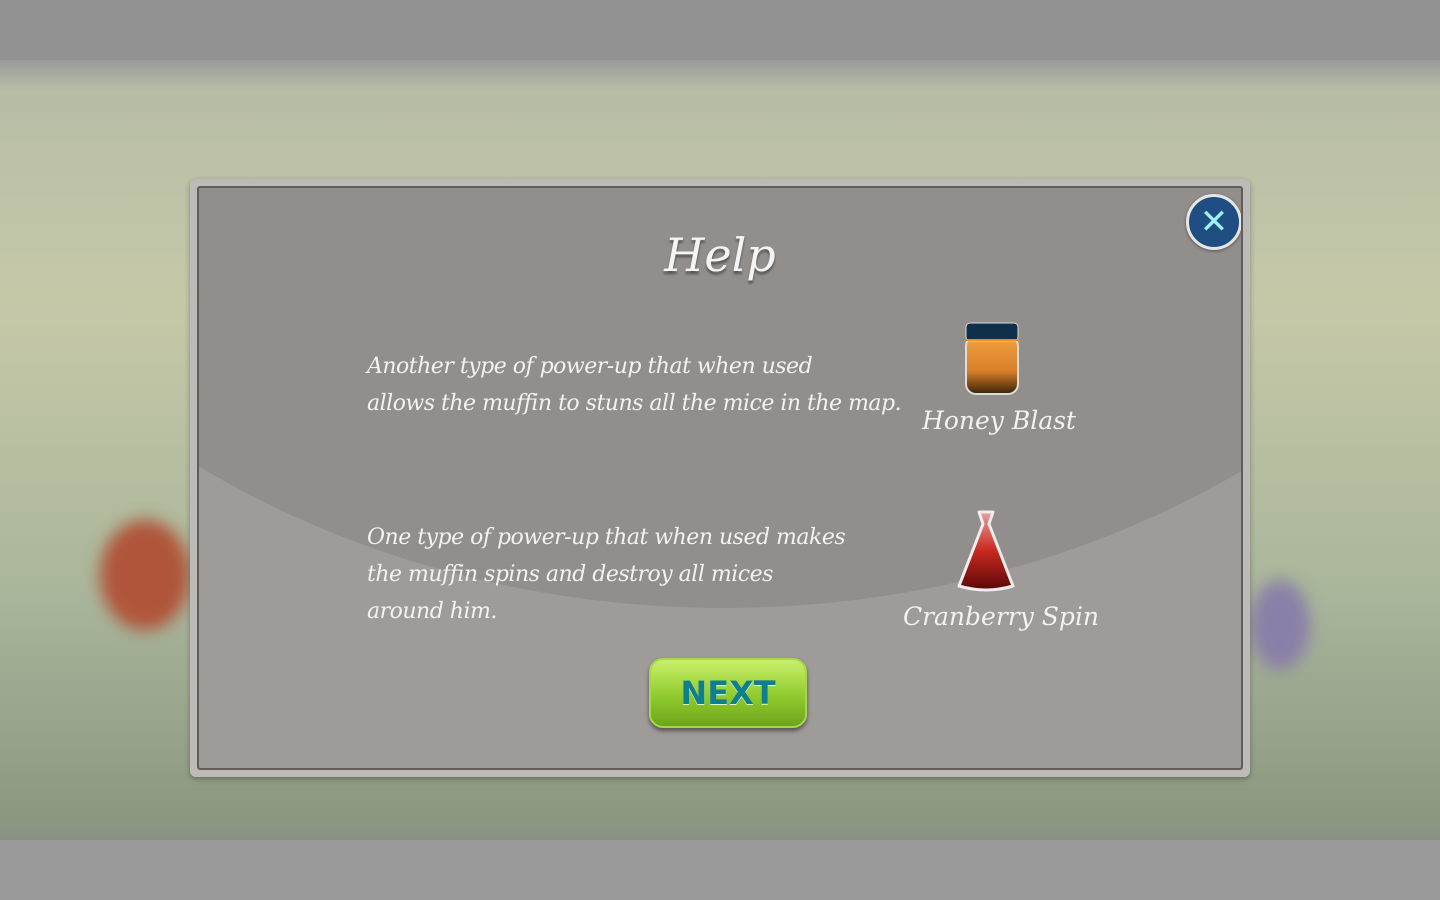 The width and height of the screenshot is (1440, 900). Describe the element at coordinates (145, 575) in the screenshot. I see `blurred-character` at that location.